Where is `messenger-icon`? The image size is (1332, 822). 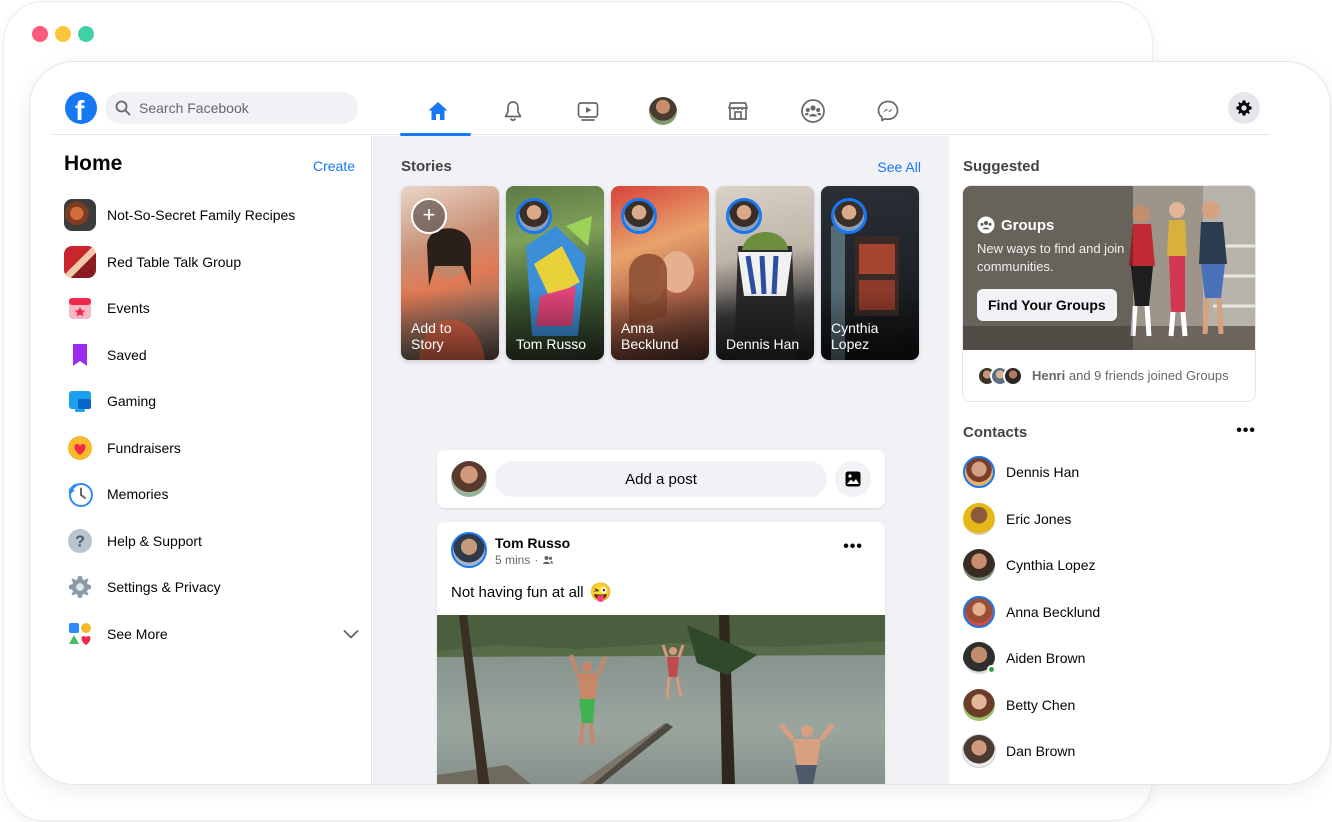
messenger-icon is located at coordinates (887, 110).